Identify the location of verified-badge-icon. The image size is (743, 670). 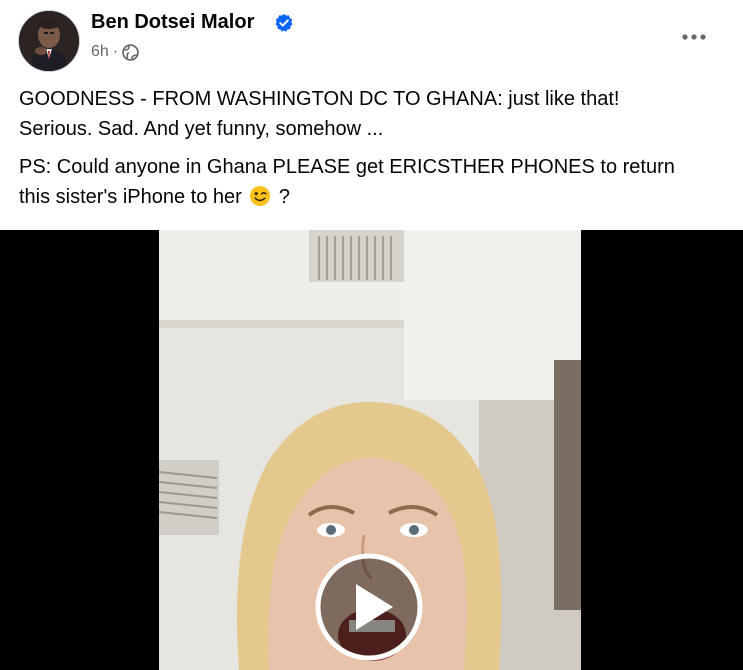
(284, 23).